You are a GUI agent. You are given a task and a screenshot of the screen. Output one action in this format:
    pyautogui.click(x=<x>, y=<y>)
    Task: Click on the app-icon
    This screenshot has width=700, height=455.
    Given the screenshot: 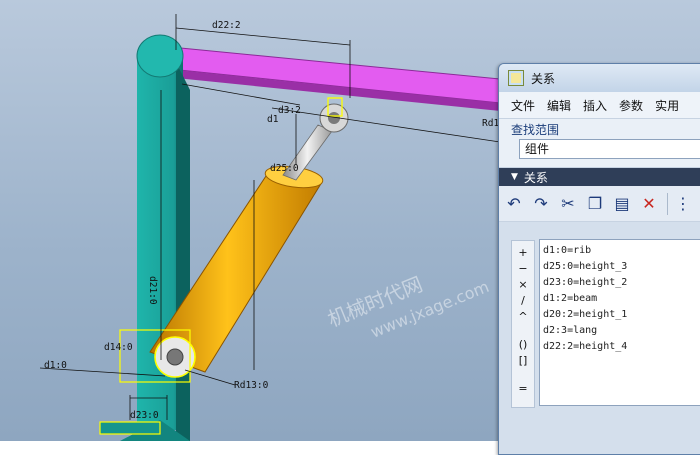 What is the action you would take?
    pyautogui.click(x=516, y=78)
    